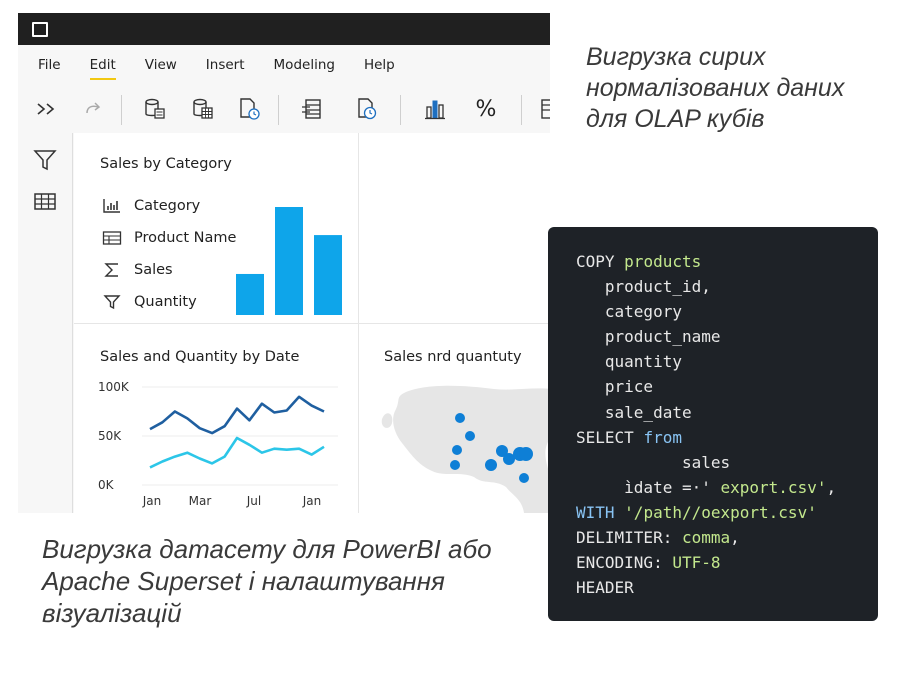 Image resolution: width=901 pixels, height=675 pixels. Describe the element at coordinates (629, 362) in the screenshot. I see `code-token: quantity` at that location.